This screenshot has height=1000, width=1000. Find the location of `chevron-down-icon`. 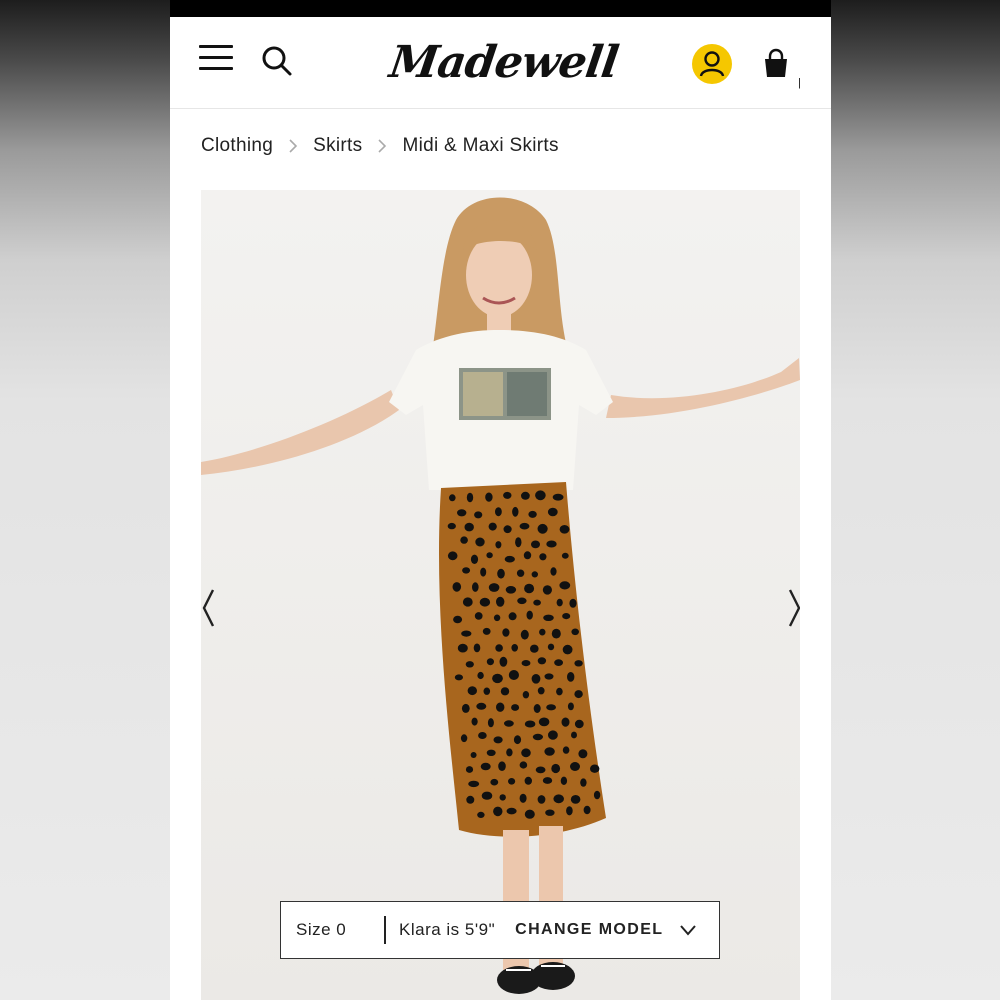

chevron-down-icon is located at coordinates (688, 930).